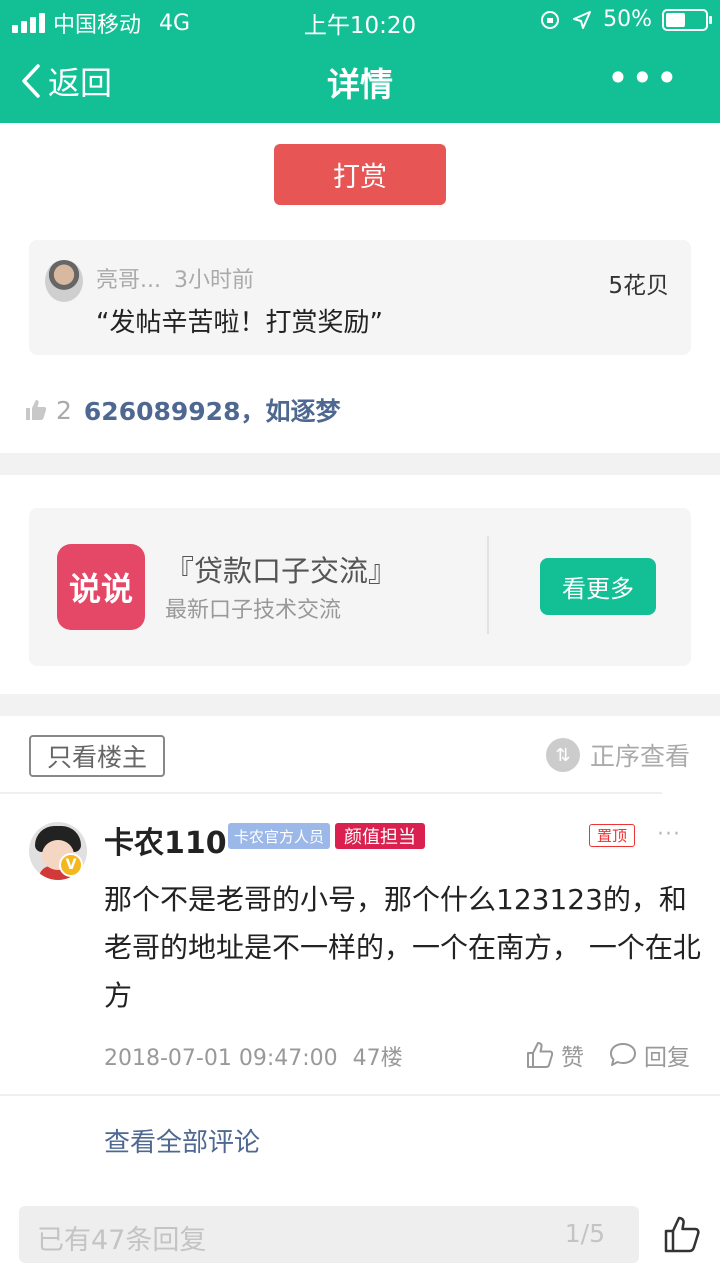 The height and width of the screenshot is (1280, 720). I want to click on post-actions: 赞 回复, so click(607, 1055).